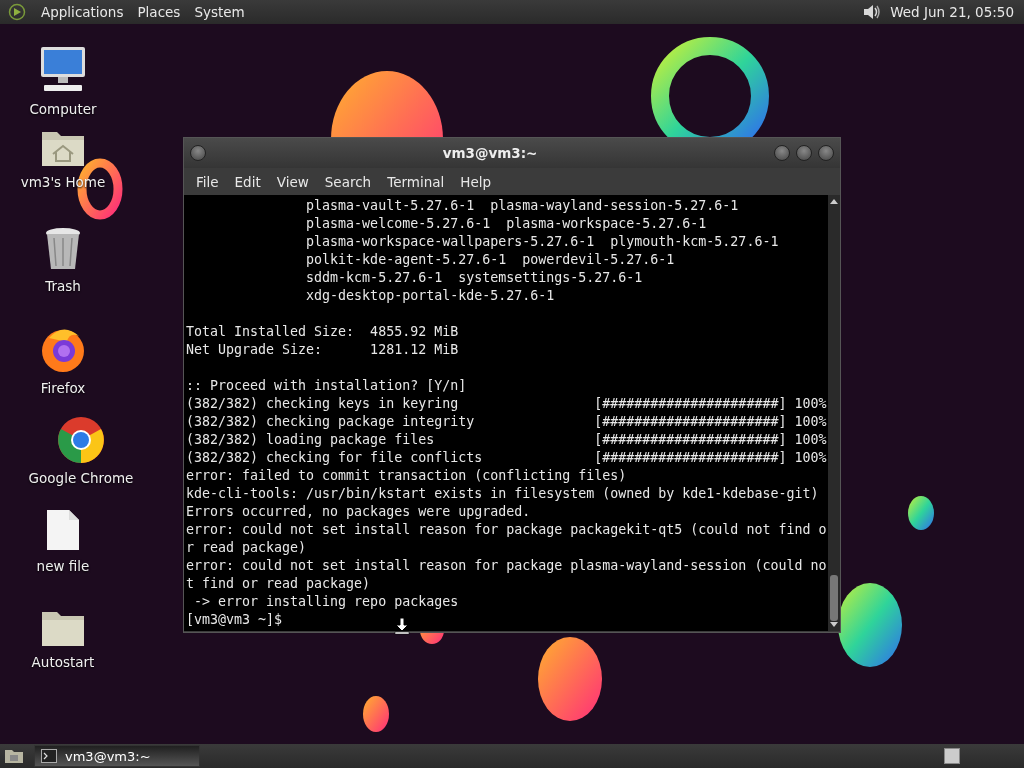 The width and height of the screenshot is (1024, 768). I want to click on desktop-icon-label: Autostart, so click(63, 662).